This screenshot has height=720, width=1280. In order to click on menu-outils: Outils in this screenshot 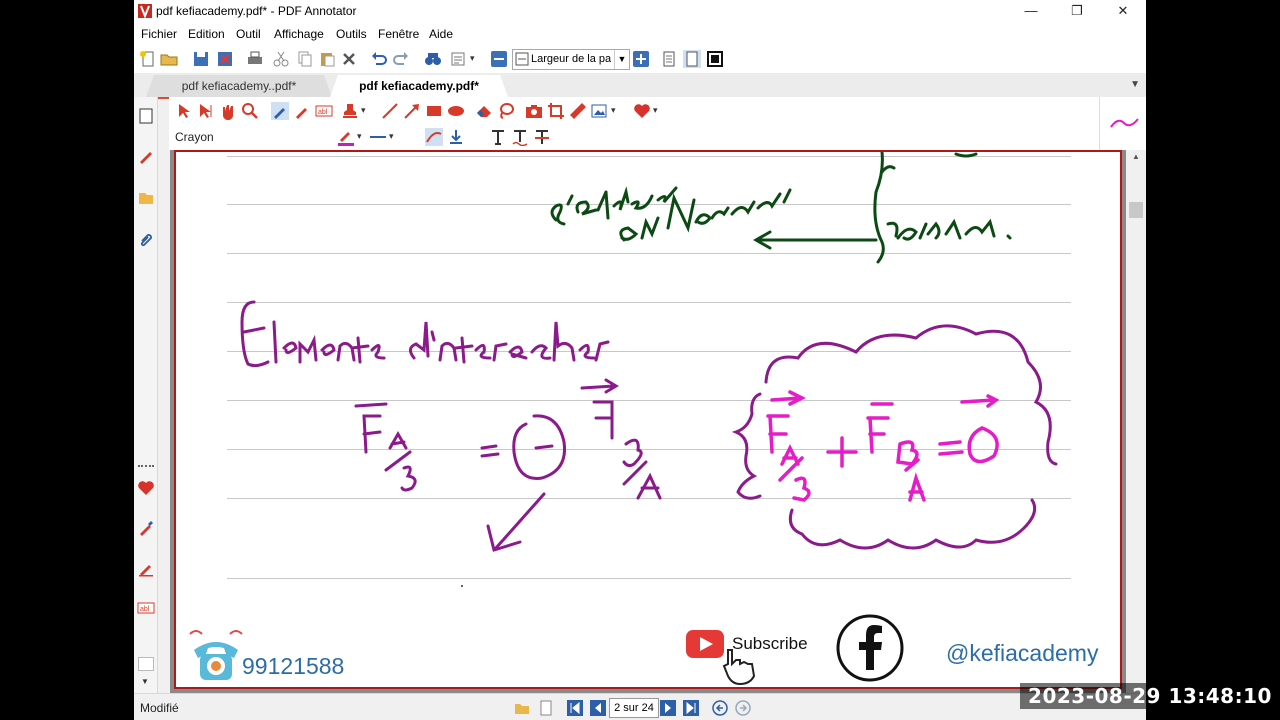, I will do `click(351, 34)`.